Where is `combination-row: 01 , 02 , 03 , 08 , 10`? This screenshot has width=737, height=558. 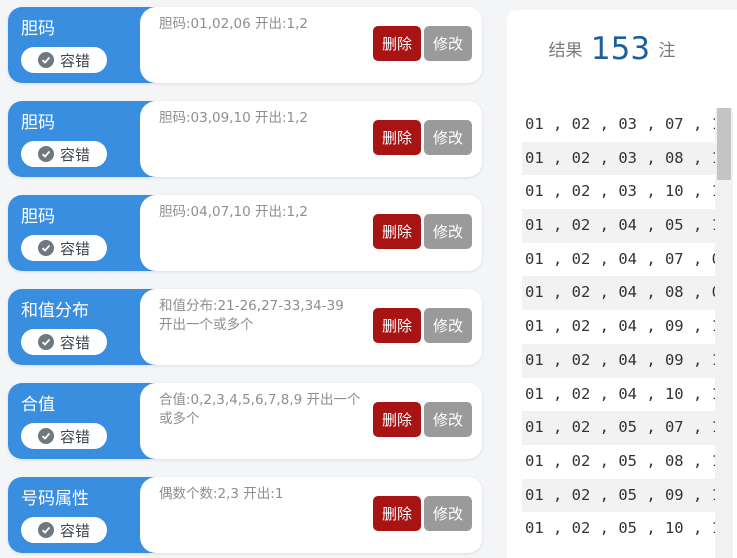
combination-row: 01 , 02 , 03 , 08 , 10 is located at coordinates (626, 158).